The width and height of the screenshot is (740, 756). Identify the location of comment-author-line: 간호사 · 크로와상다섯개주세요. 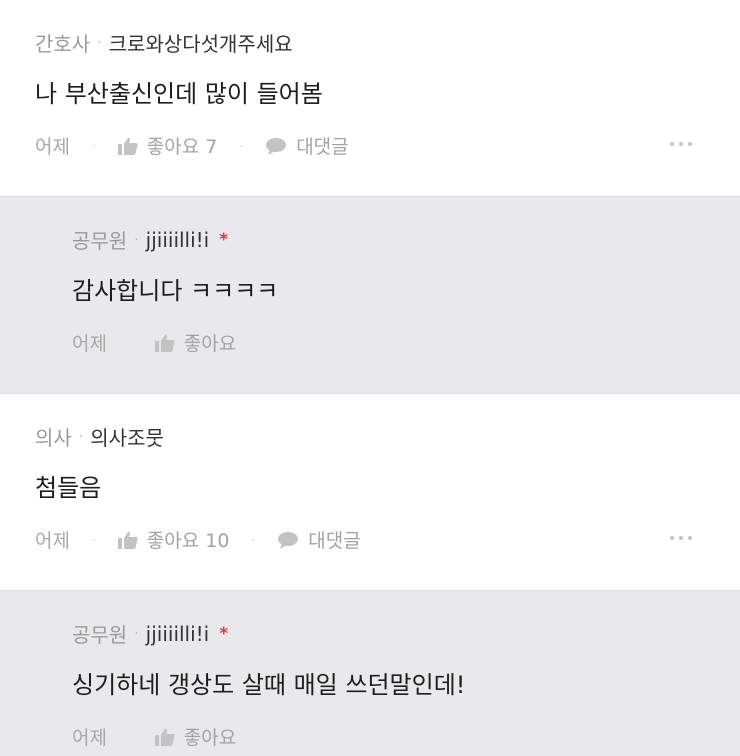
(164, 42).